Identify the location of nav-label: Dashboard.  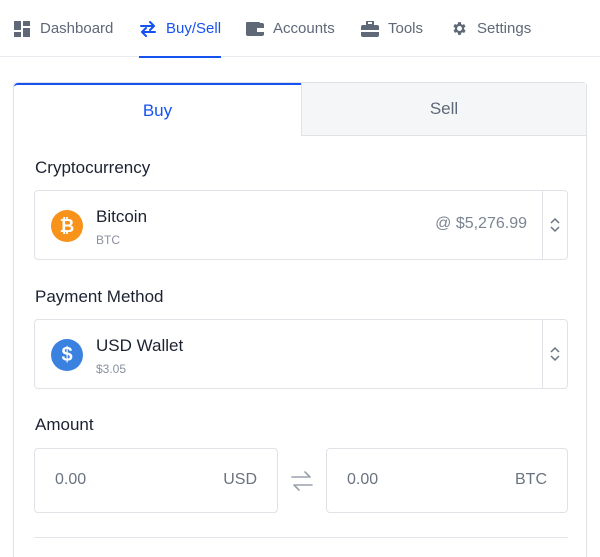
(77, 28).